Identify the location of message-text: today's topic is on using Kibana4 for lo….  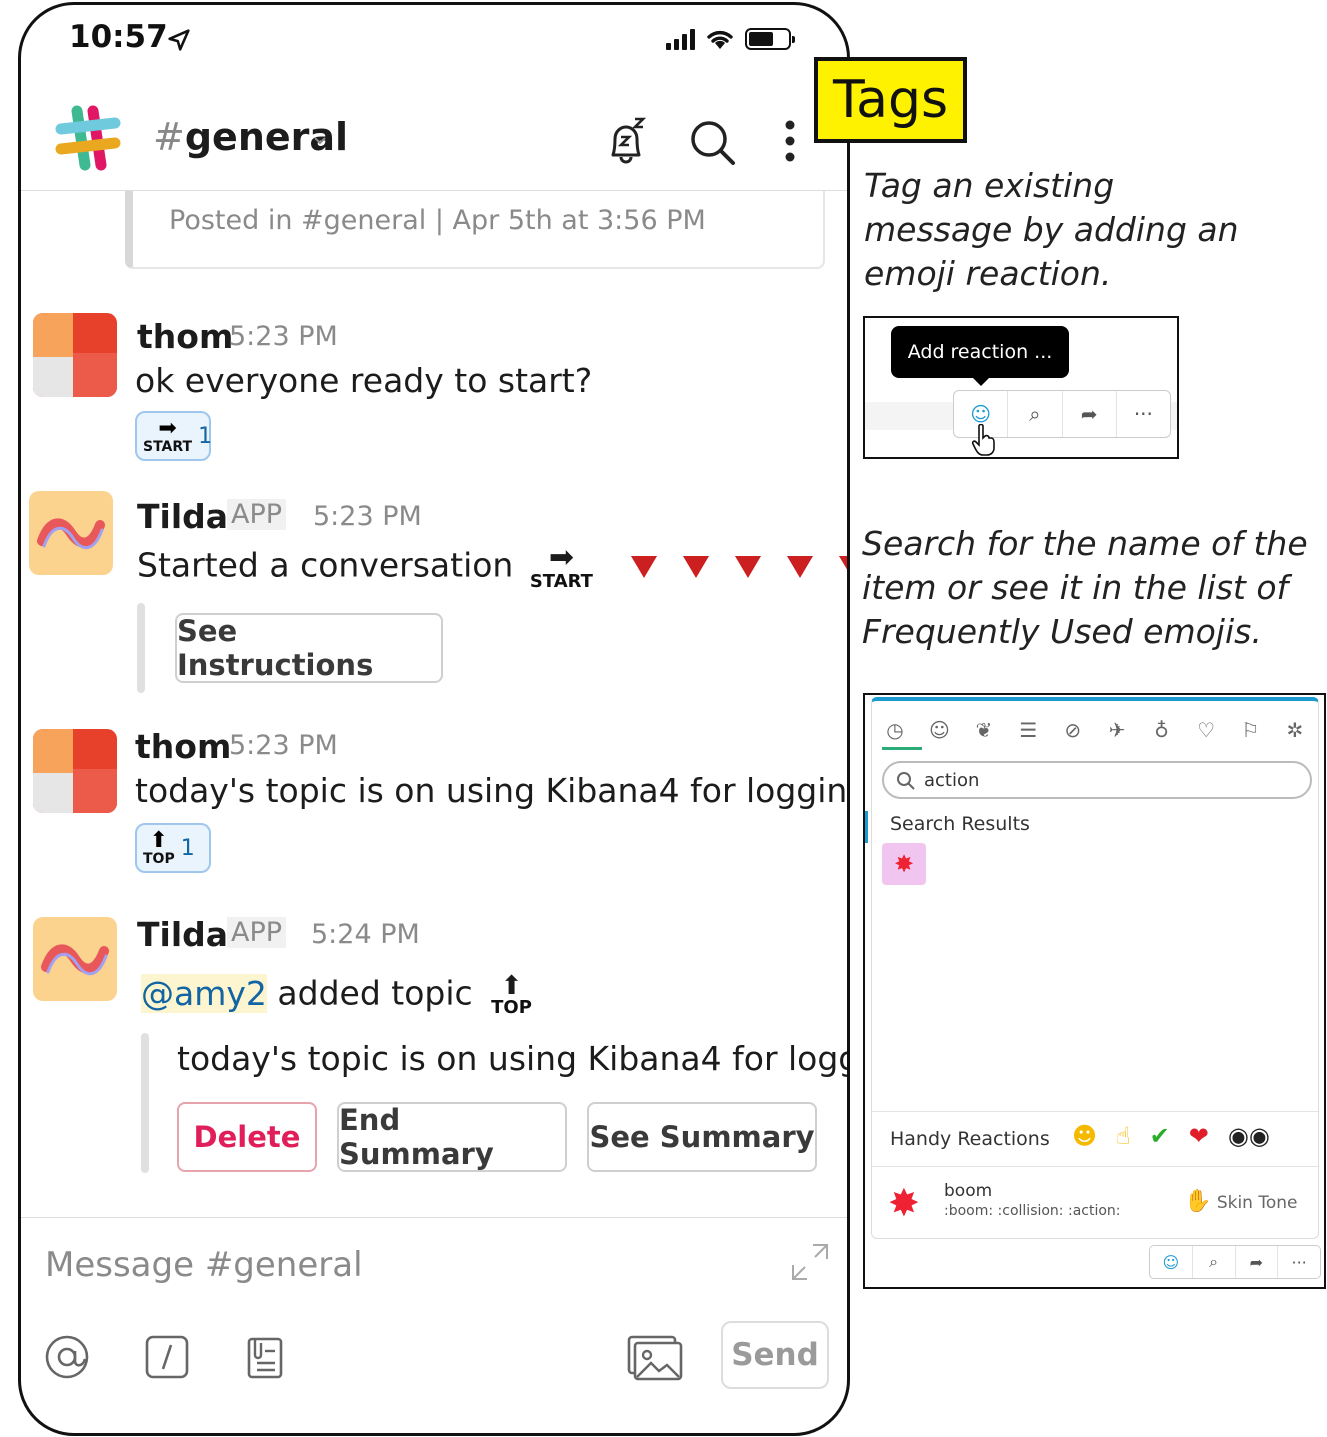
(492, 790).